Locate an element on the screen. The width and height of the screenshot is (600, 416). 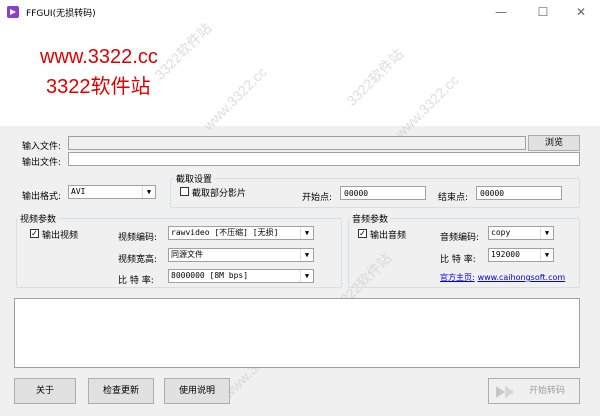
audio-params-title: 音频参数 is located at coordinates (370, 218).